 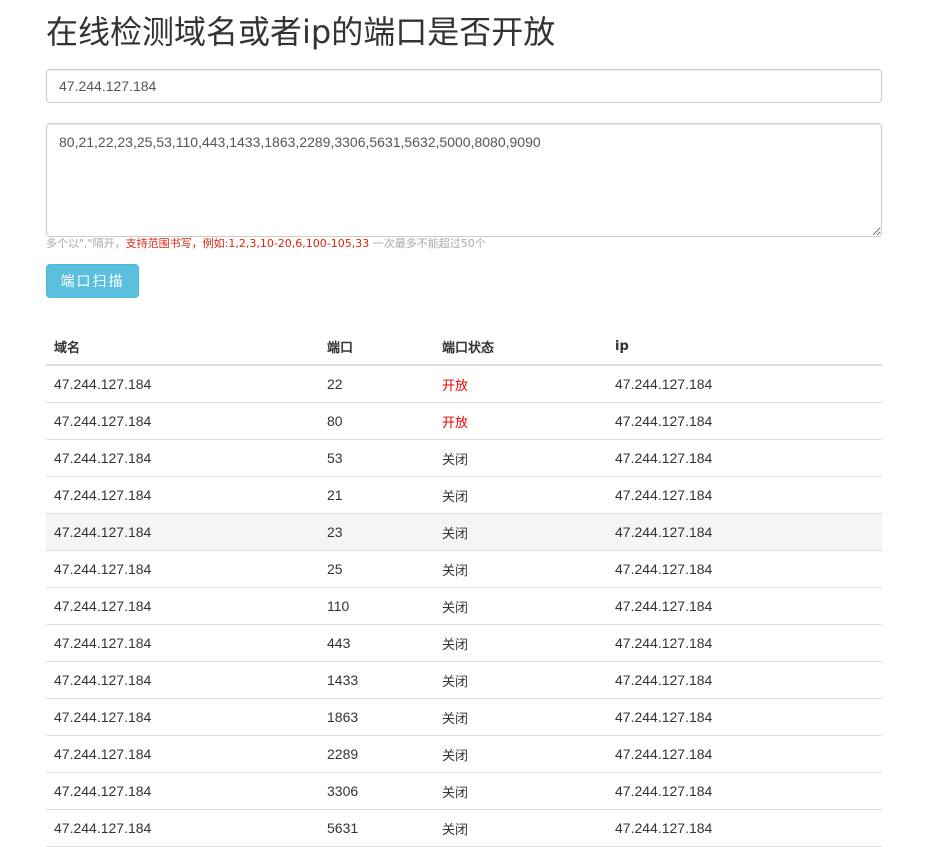 What do you see at coordinates (376, 717) in the screenshot?
I see `cell-port: 1863` at bounding box center [376, 717].